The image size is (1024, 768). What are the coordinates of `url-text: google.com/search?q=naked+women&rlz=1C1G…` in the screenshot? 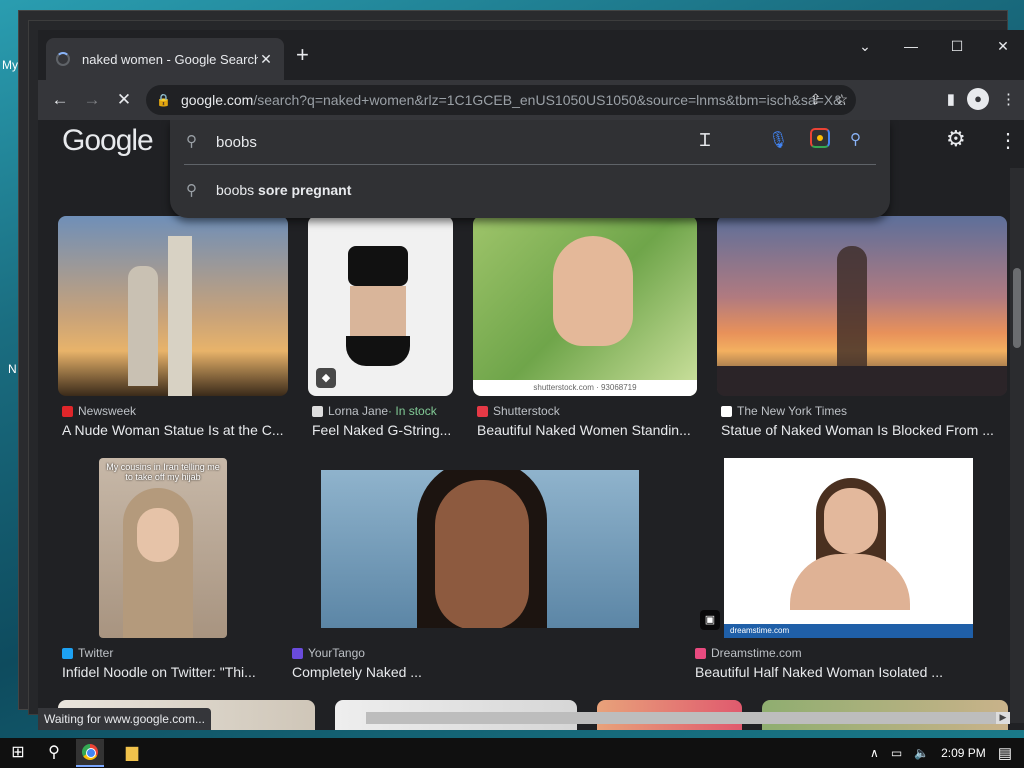 It's located at (513, 100).